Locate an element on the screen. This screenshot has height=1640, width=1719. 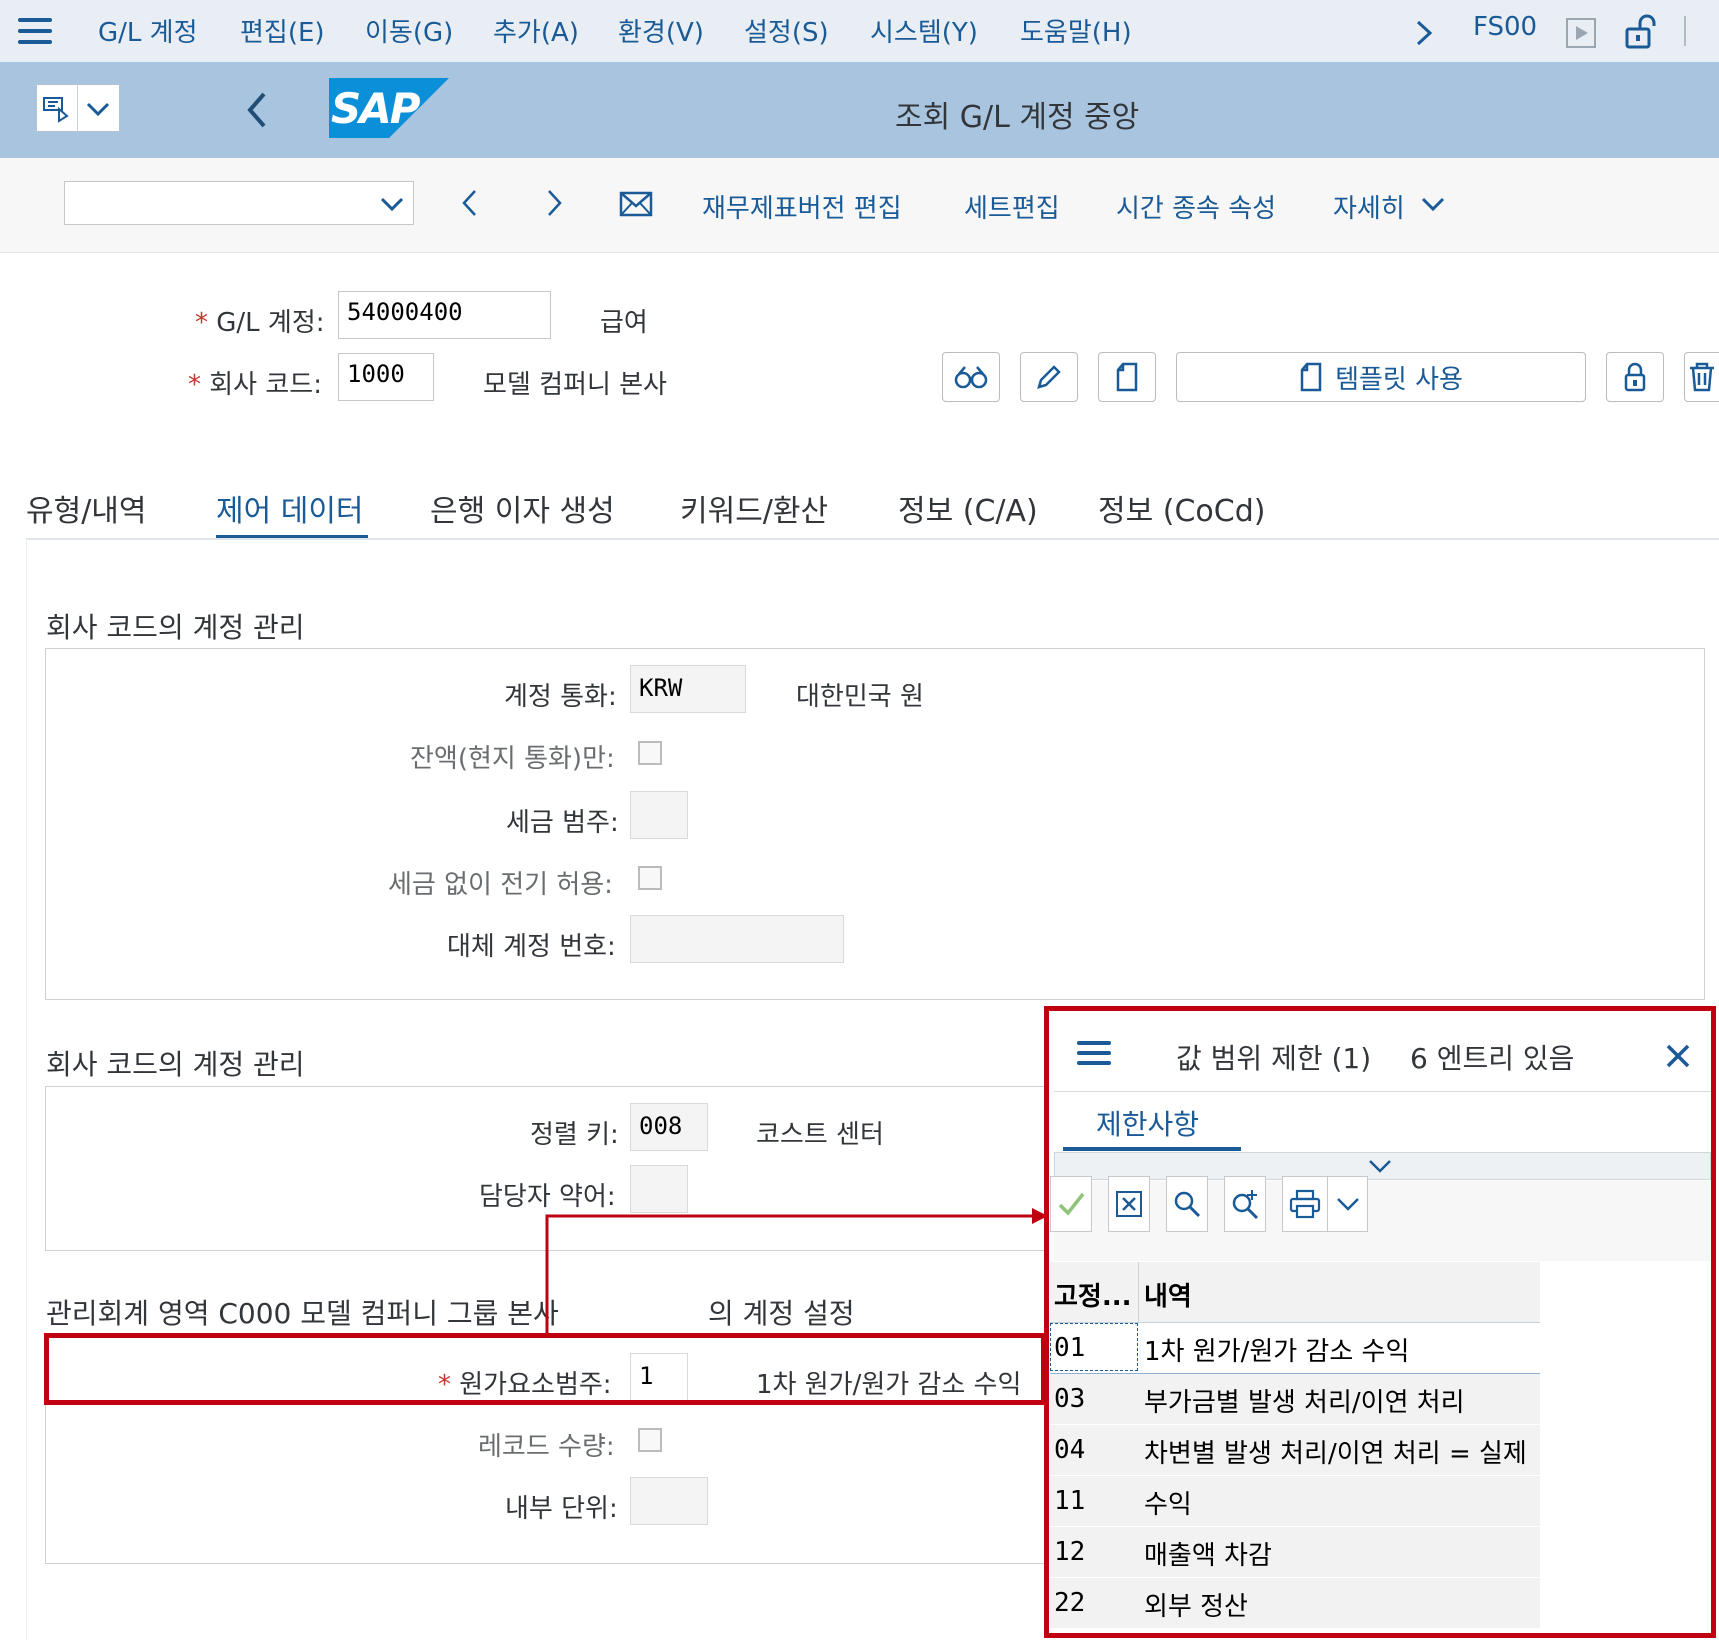
tab-bank-interest: 은행 이자 생성 is located at coordinates (522, 508).